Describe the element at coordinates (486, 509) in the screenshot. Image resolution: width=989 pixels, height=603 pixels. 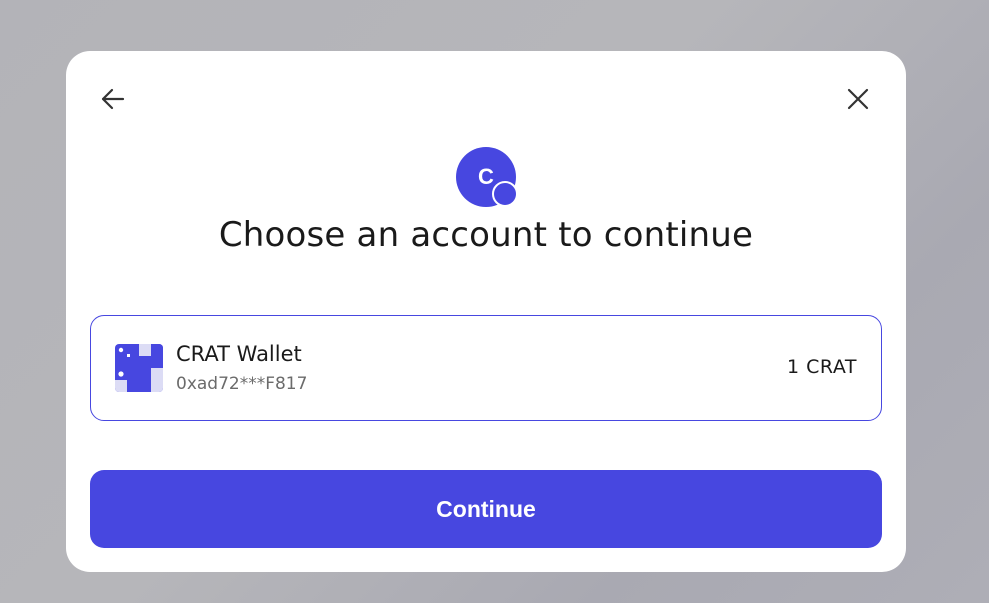
I see `continue-button: Continue` at that location.